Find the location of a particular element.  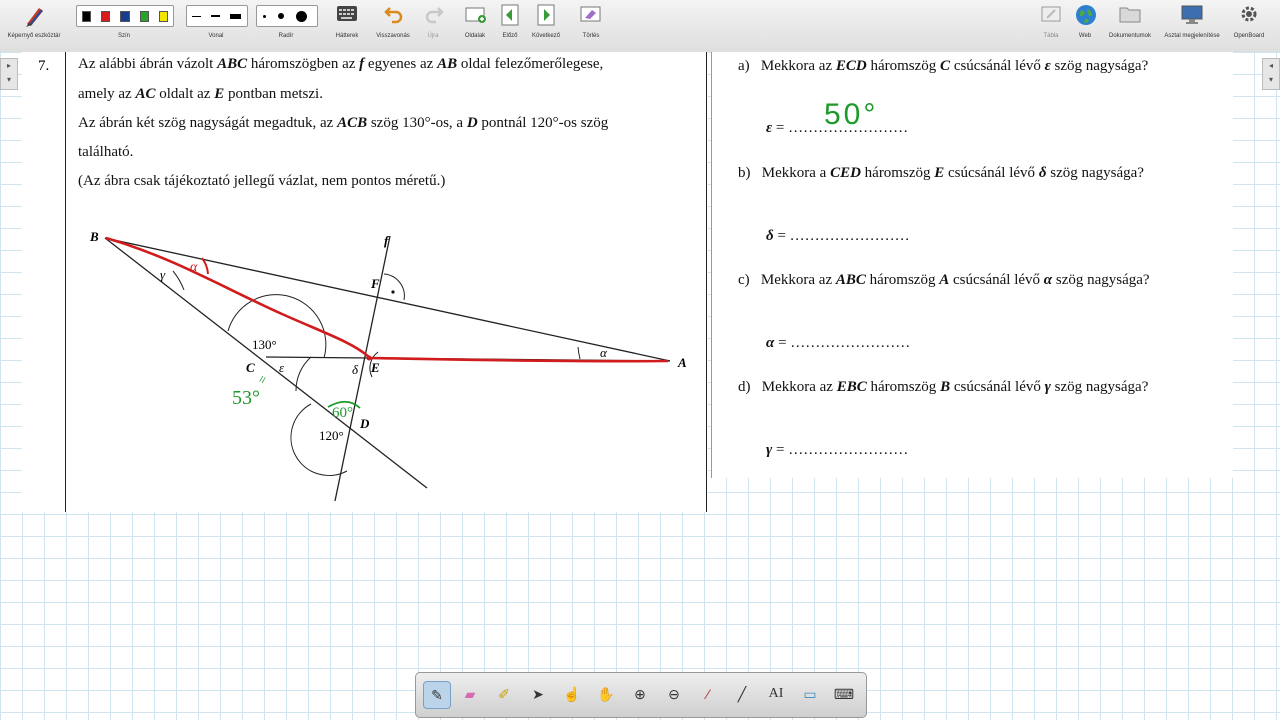

eraser-large-button is located at coordinates (301, 16).